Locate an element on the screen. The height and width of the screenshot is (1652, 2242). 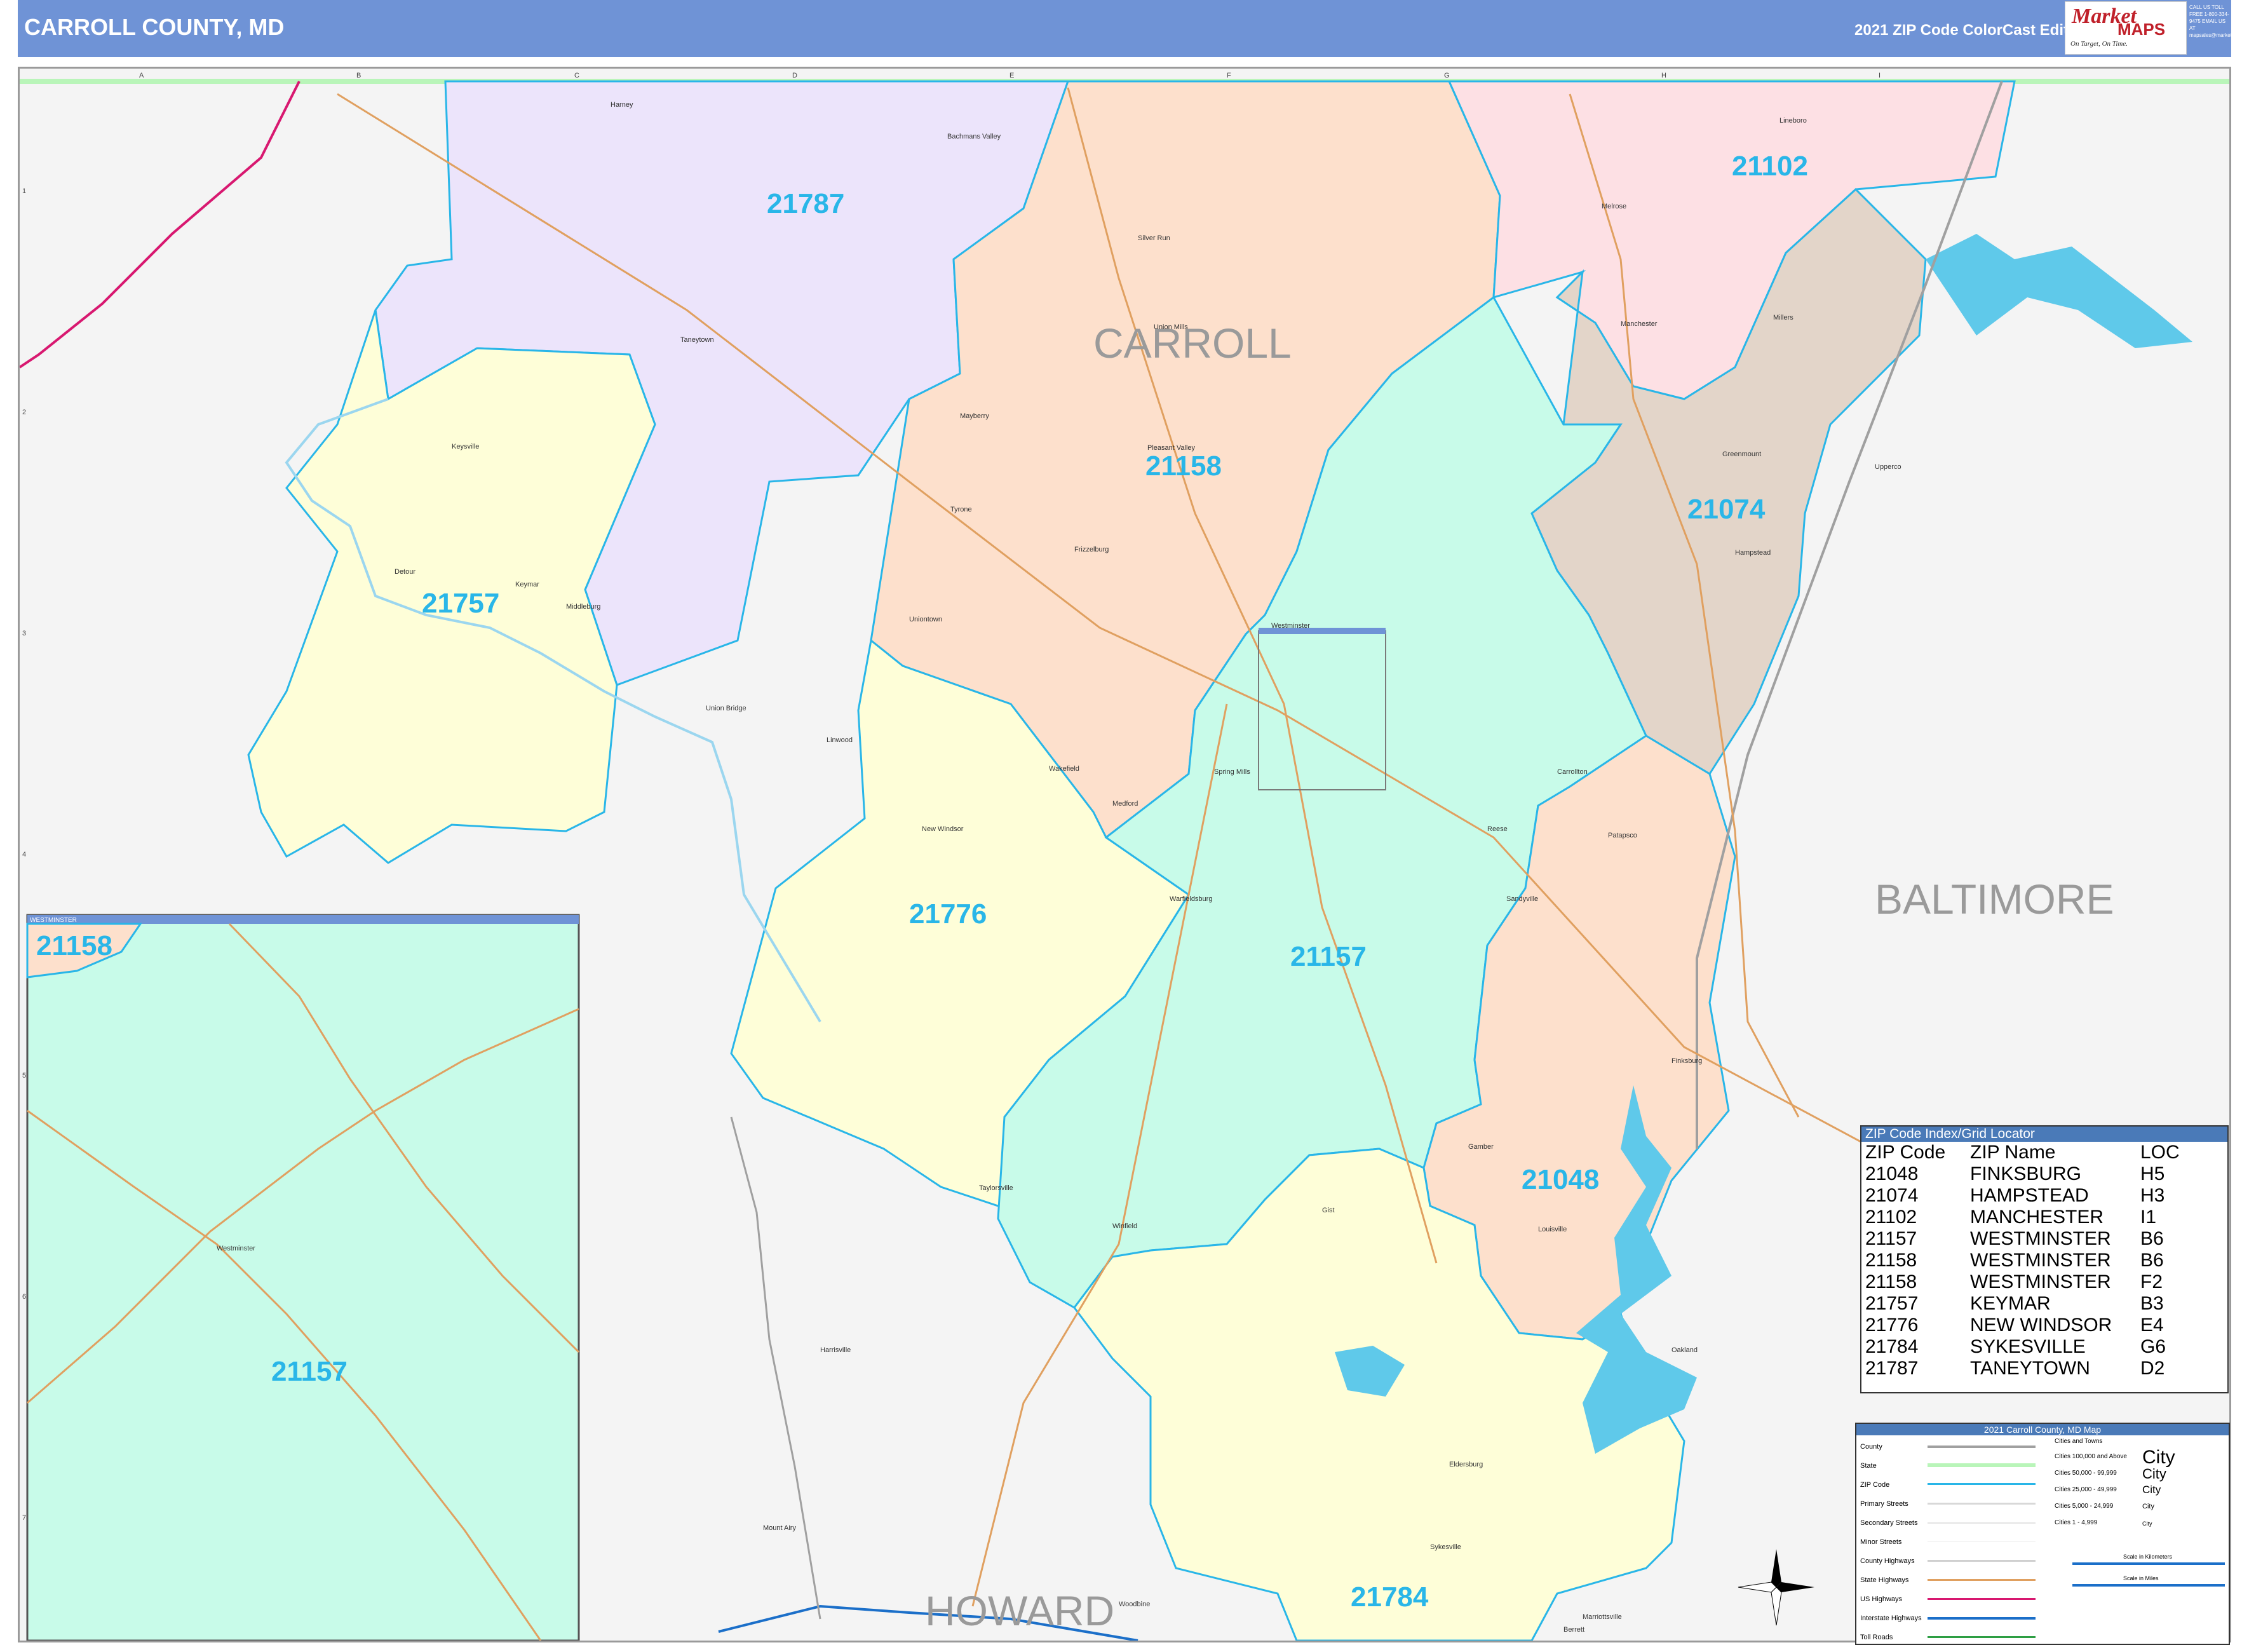
town-label: Wakefield is located at coordinates (1064, 769).